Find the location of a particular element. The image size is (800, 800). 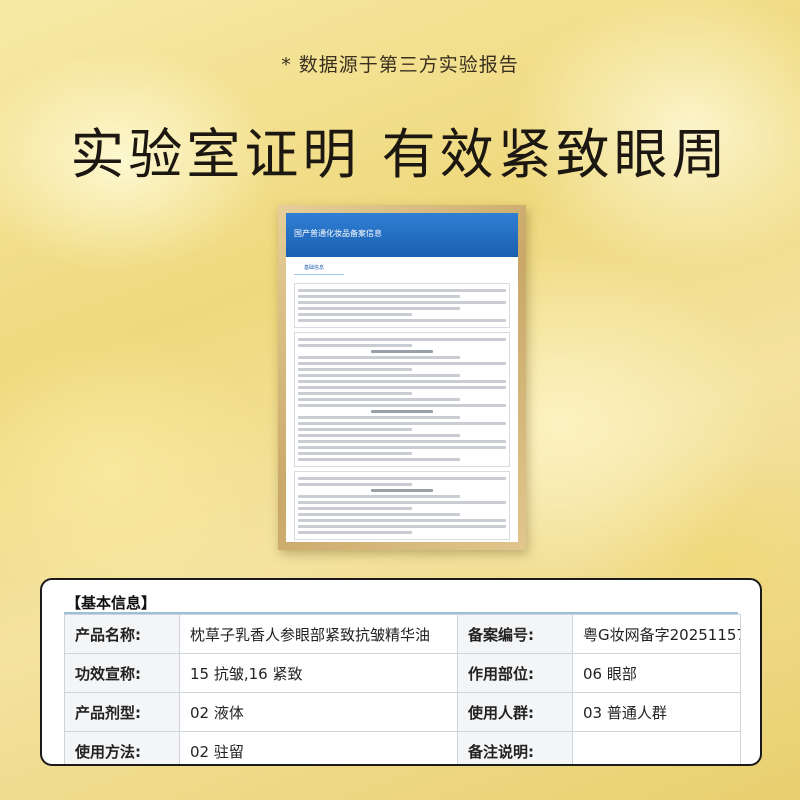

label-filing-number: 备案编号: is located at coordinates (515, 634).